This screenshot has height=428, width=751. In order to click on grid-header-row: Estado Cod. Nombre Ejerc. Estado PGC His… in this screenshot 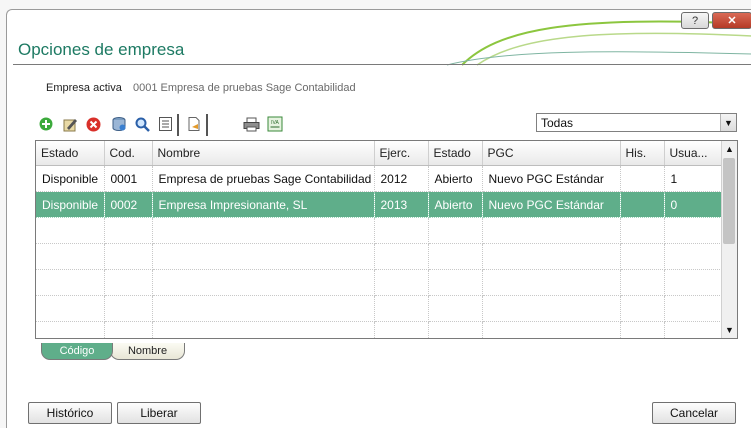, I will do `click(380, 153)`.